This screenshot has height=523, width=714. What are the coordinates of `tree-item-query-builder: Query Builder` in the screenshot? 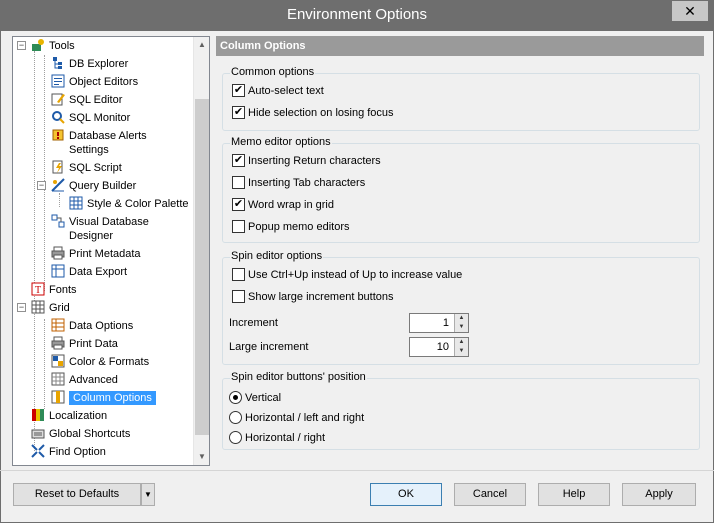 It's located at (93, 186).